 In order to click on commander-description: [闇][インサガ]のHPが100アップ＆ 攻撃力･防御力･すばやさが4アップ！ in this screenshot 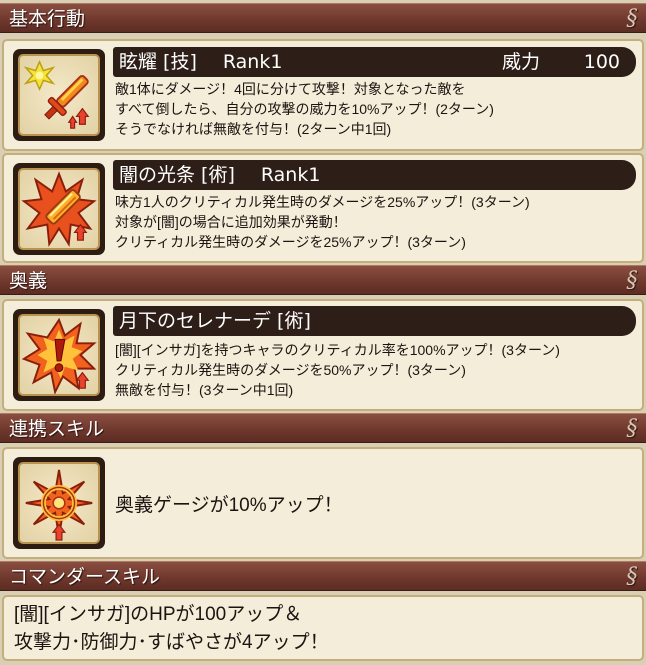, I will do `click(171, 629)`.